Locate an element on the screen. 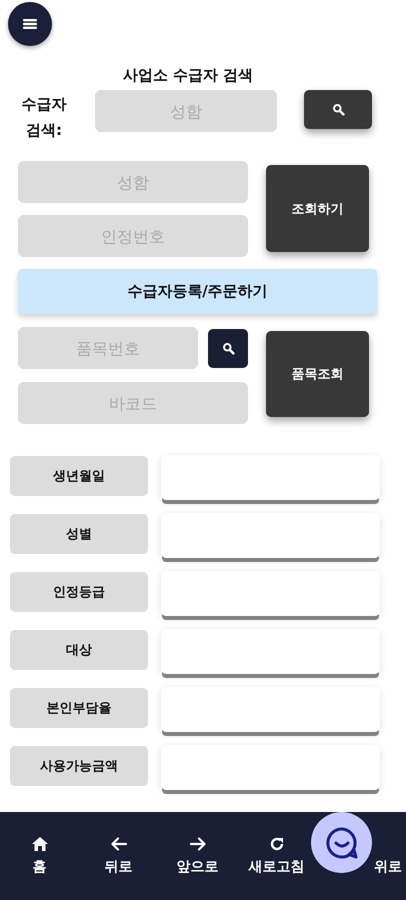 Image resolution: width=406 pixels, height=900 pixels. nav-button: 홈 is located at coordinates (39, 856).